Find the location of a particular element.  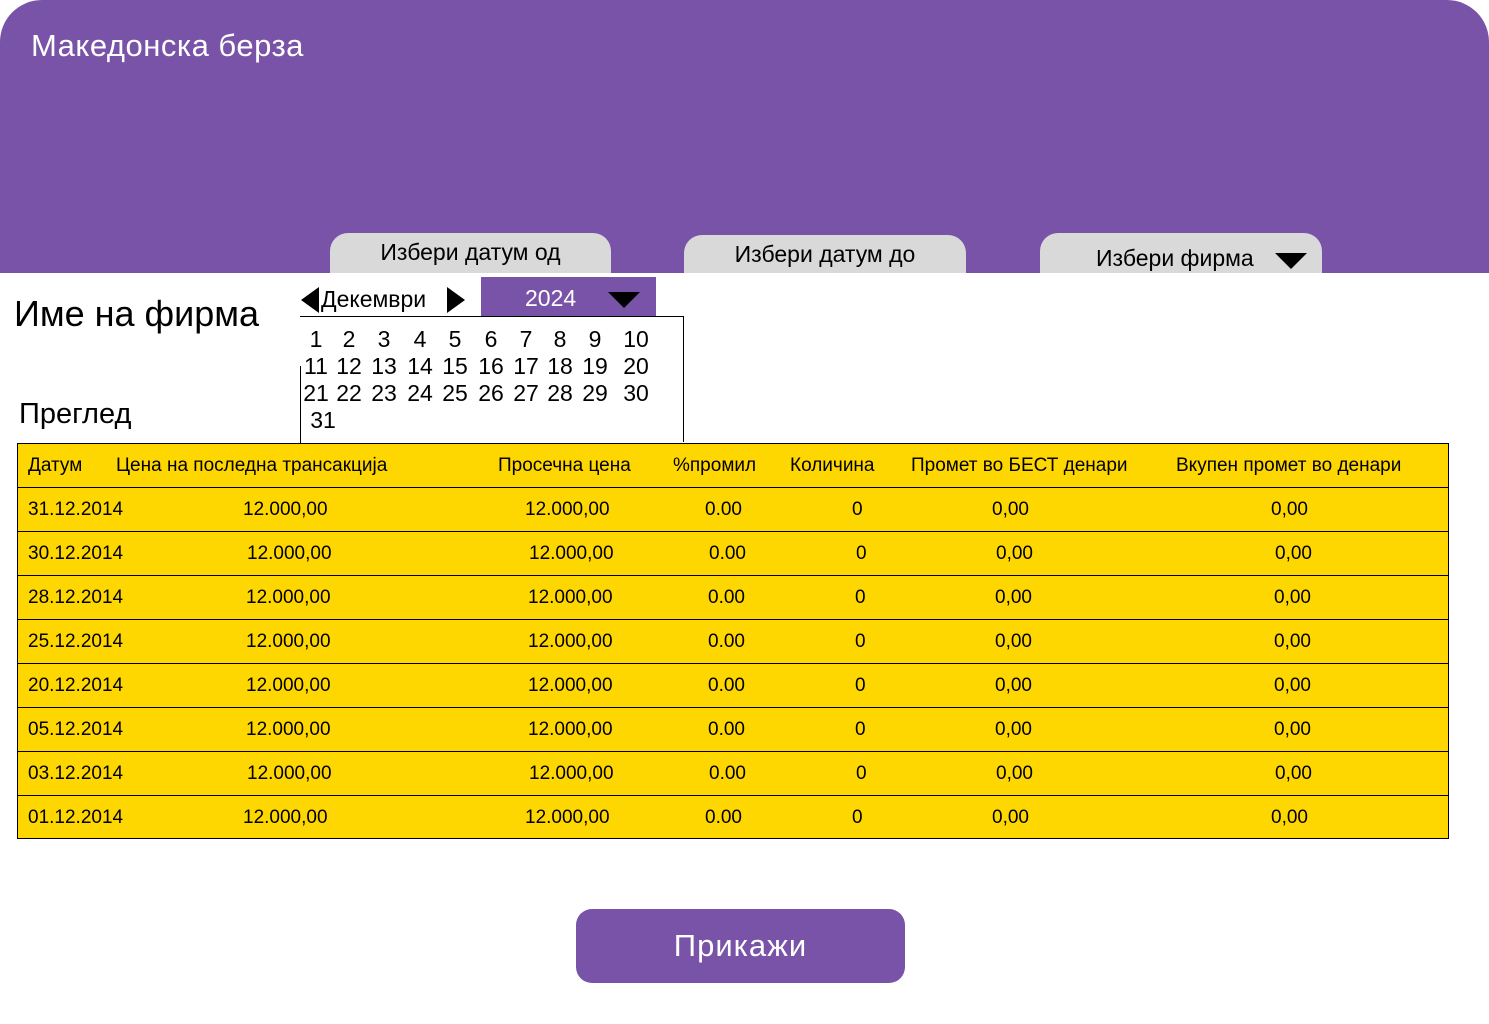

calendar-day: 24 is located at coordinates (420, 393).